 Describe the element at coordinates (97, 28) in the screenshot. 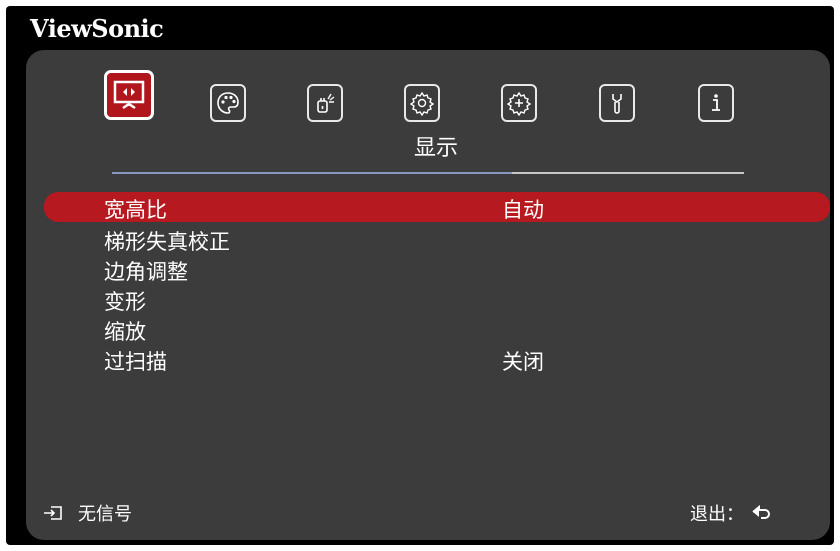

I see `brand-logo: ViewSonic` at that location.